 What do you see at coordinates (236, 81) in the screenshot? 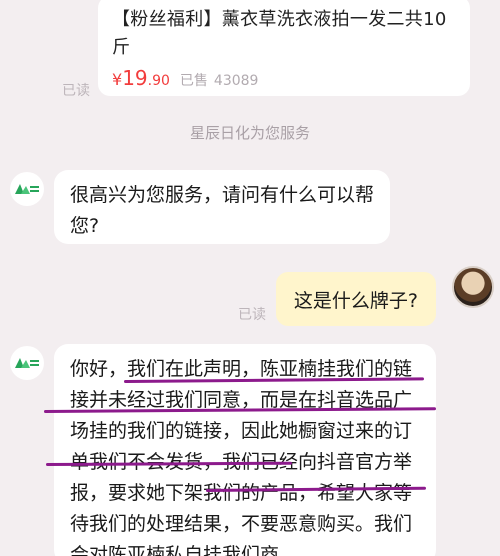
I see `sold-count: 43089` at bounding box center [236, 81].